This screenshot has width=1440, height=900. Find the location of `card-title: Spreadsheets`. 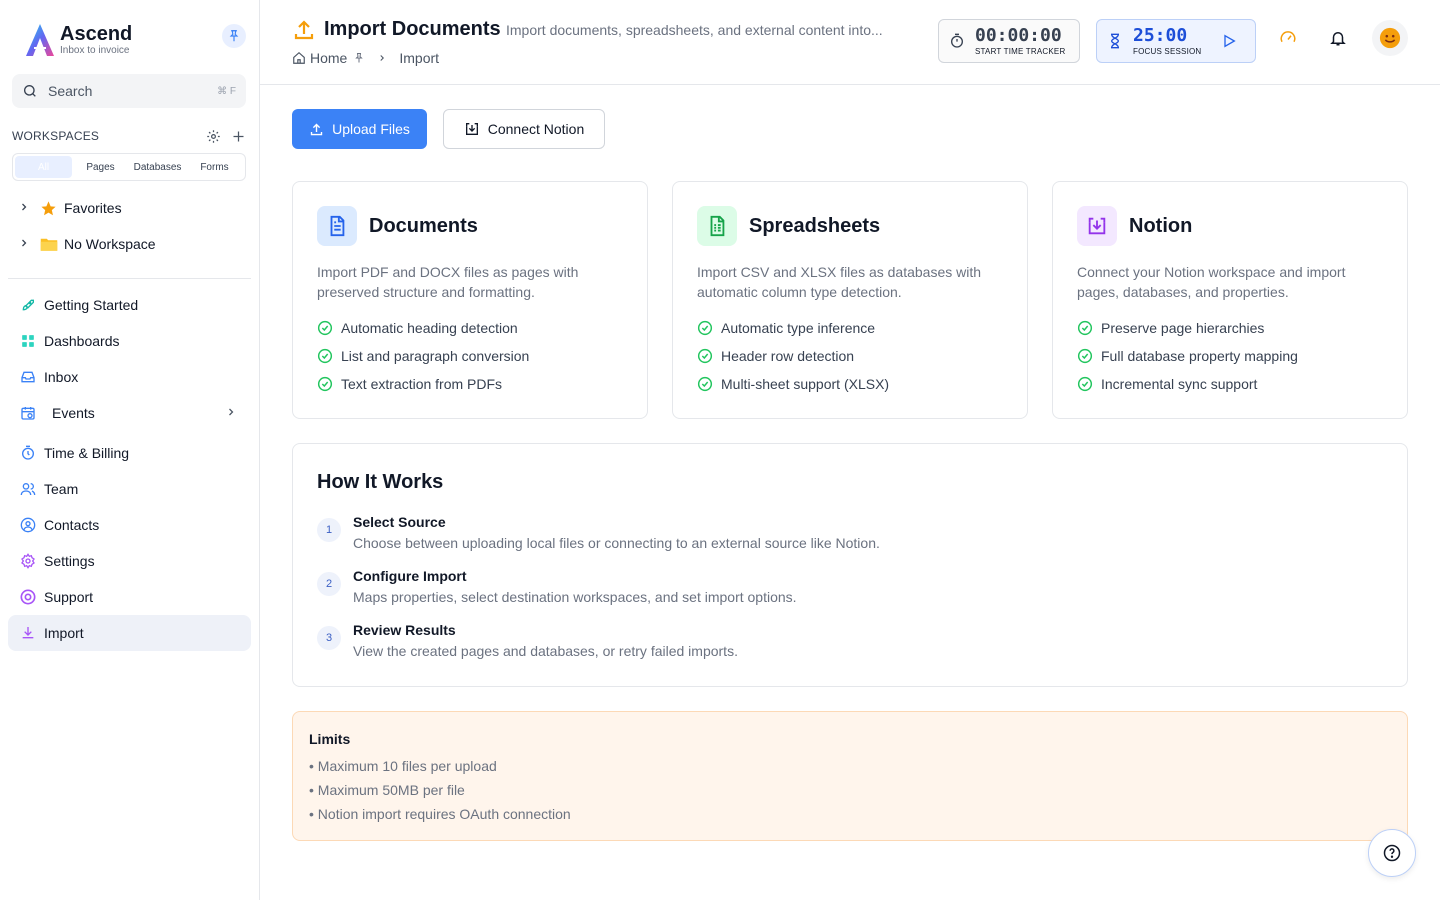

card-title: Spreadsheets is located at coordinates (815, 226).